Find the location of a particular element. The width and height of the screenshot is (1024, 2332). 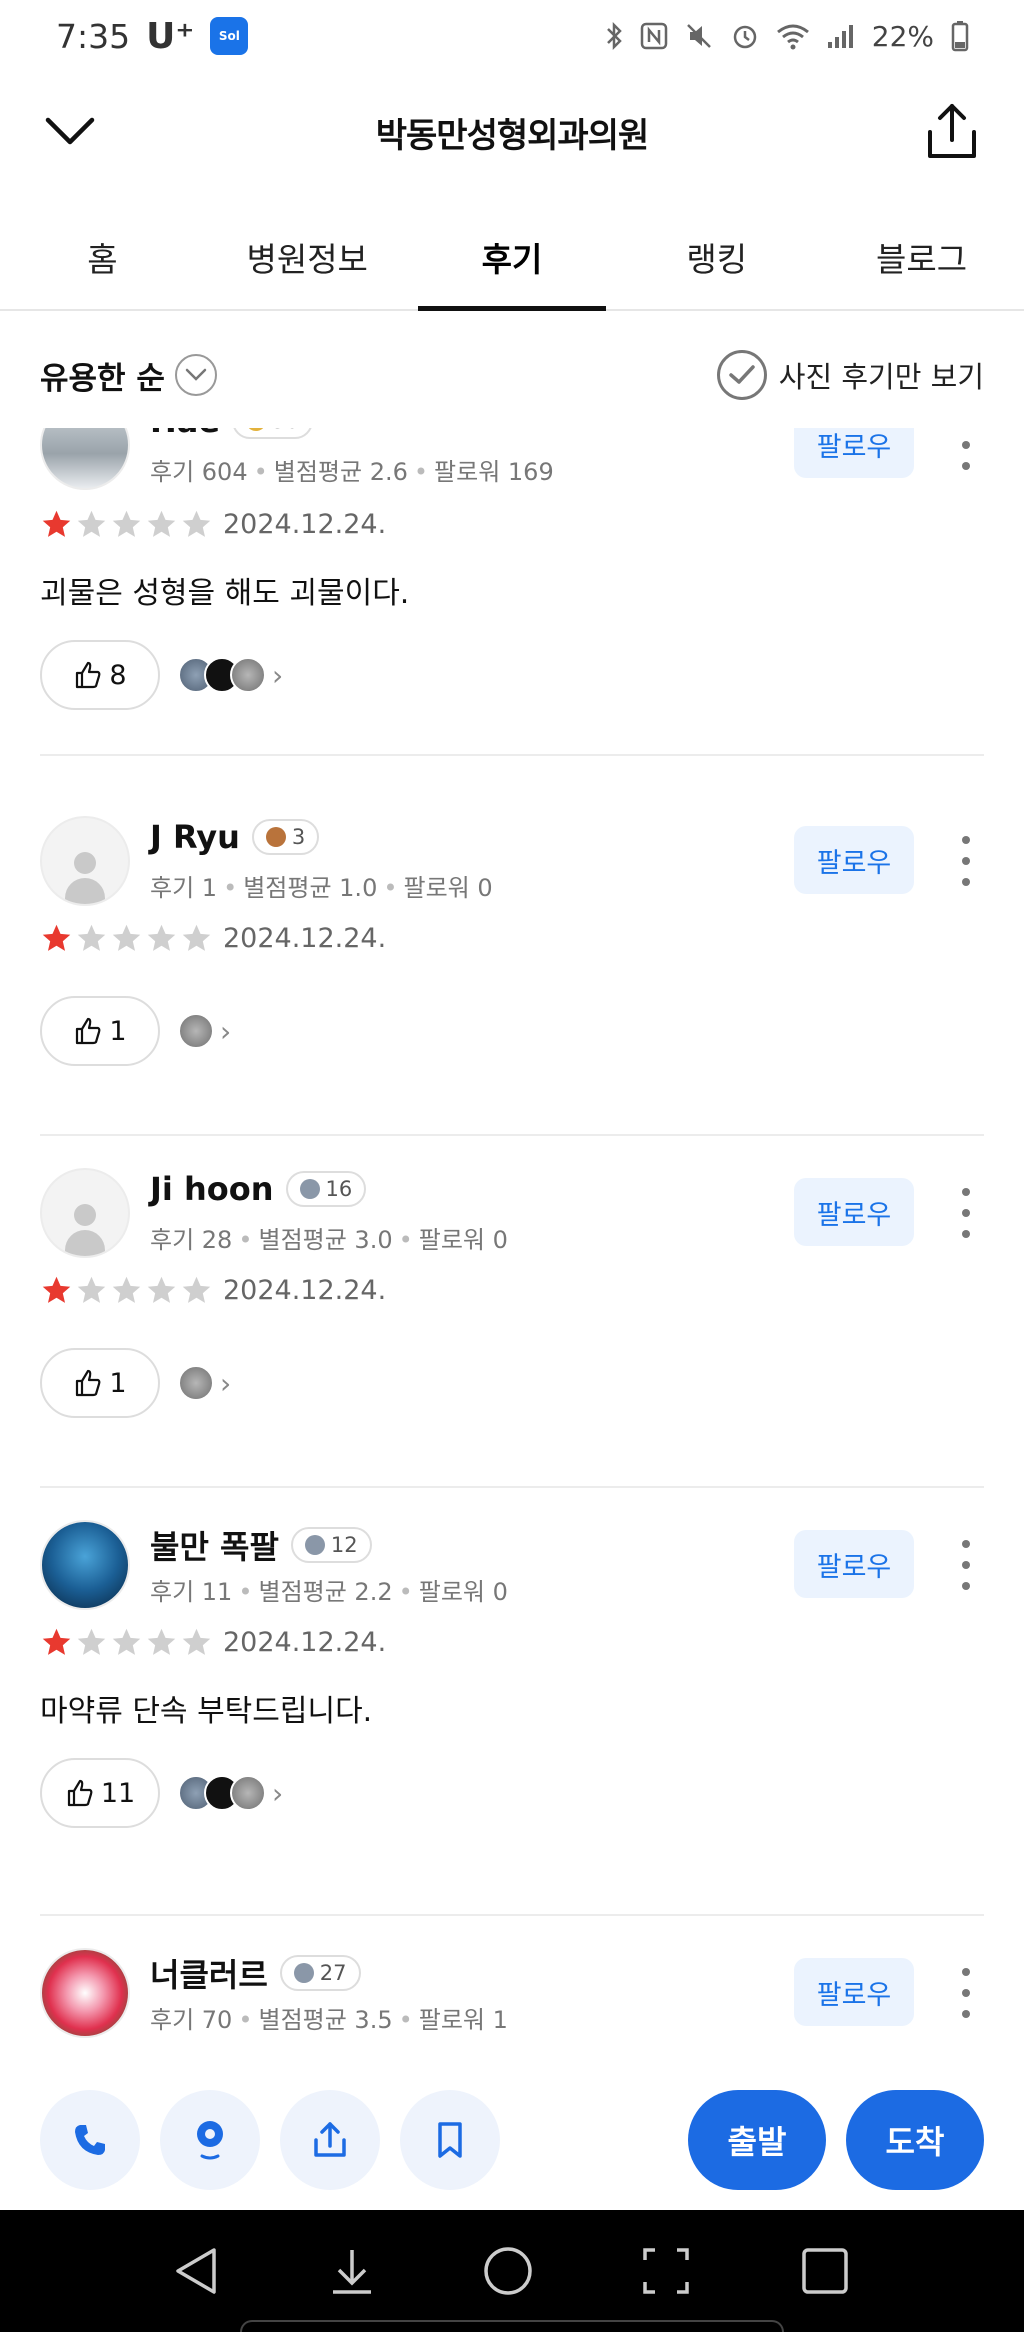

phone-icon is located at coordinates (90, 2140).